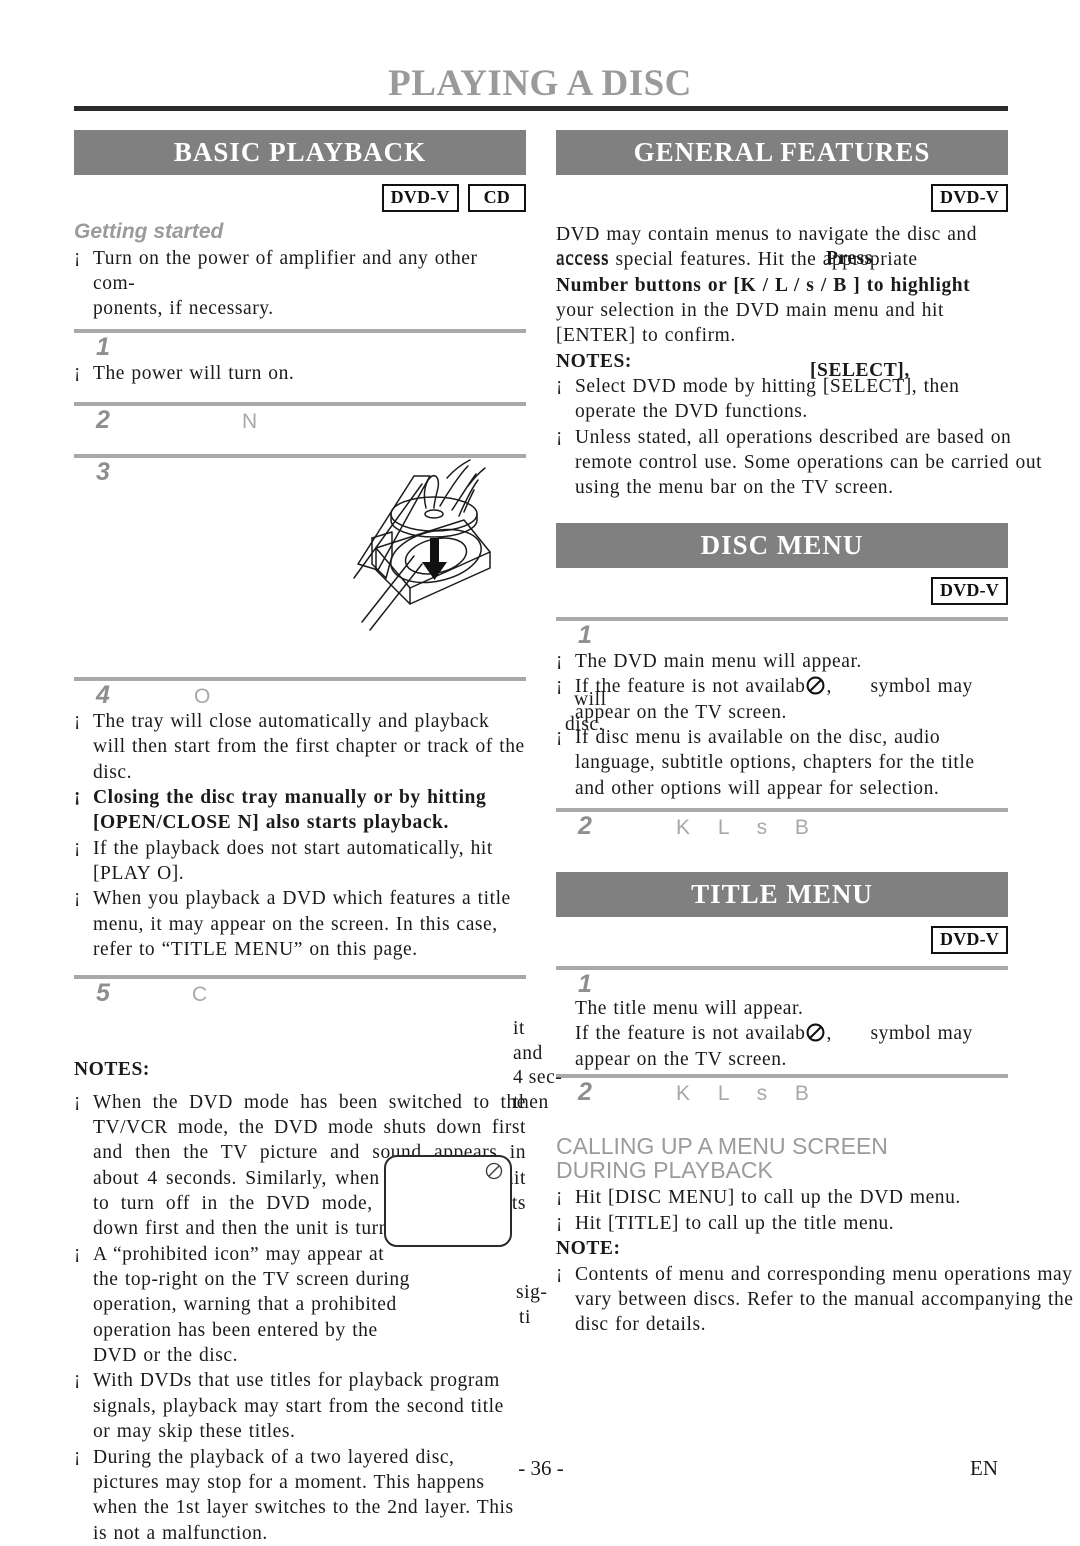  What do you see at coordinates (583, 258) in the screenshot?
I see `artifact-access: access` at bounding box center [583, 258].